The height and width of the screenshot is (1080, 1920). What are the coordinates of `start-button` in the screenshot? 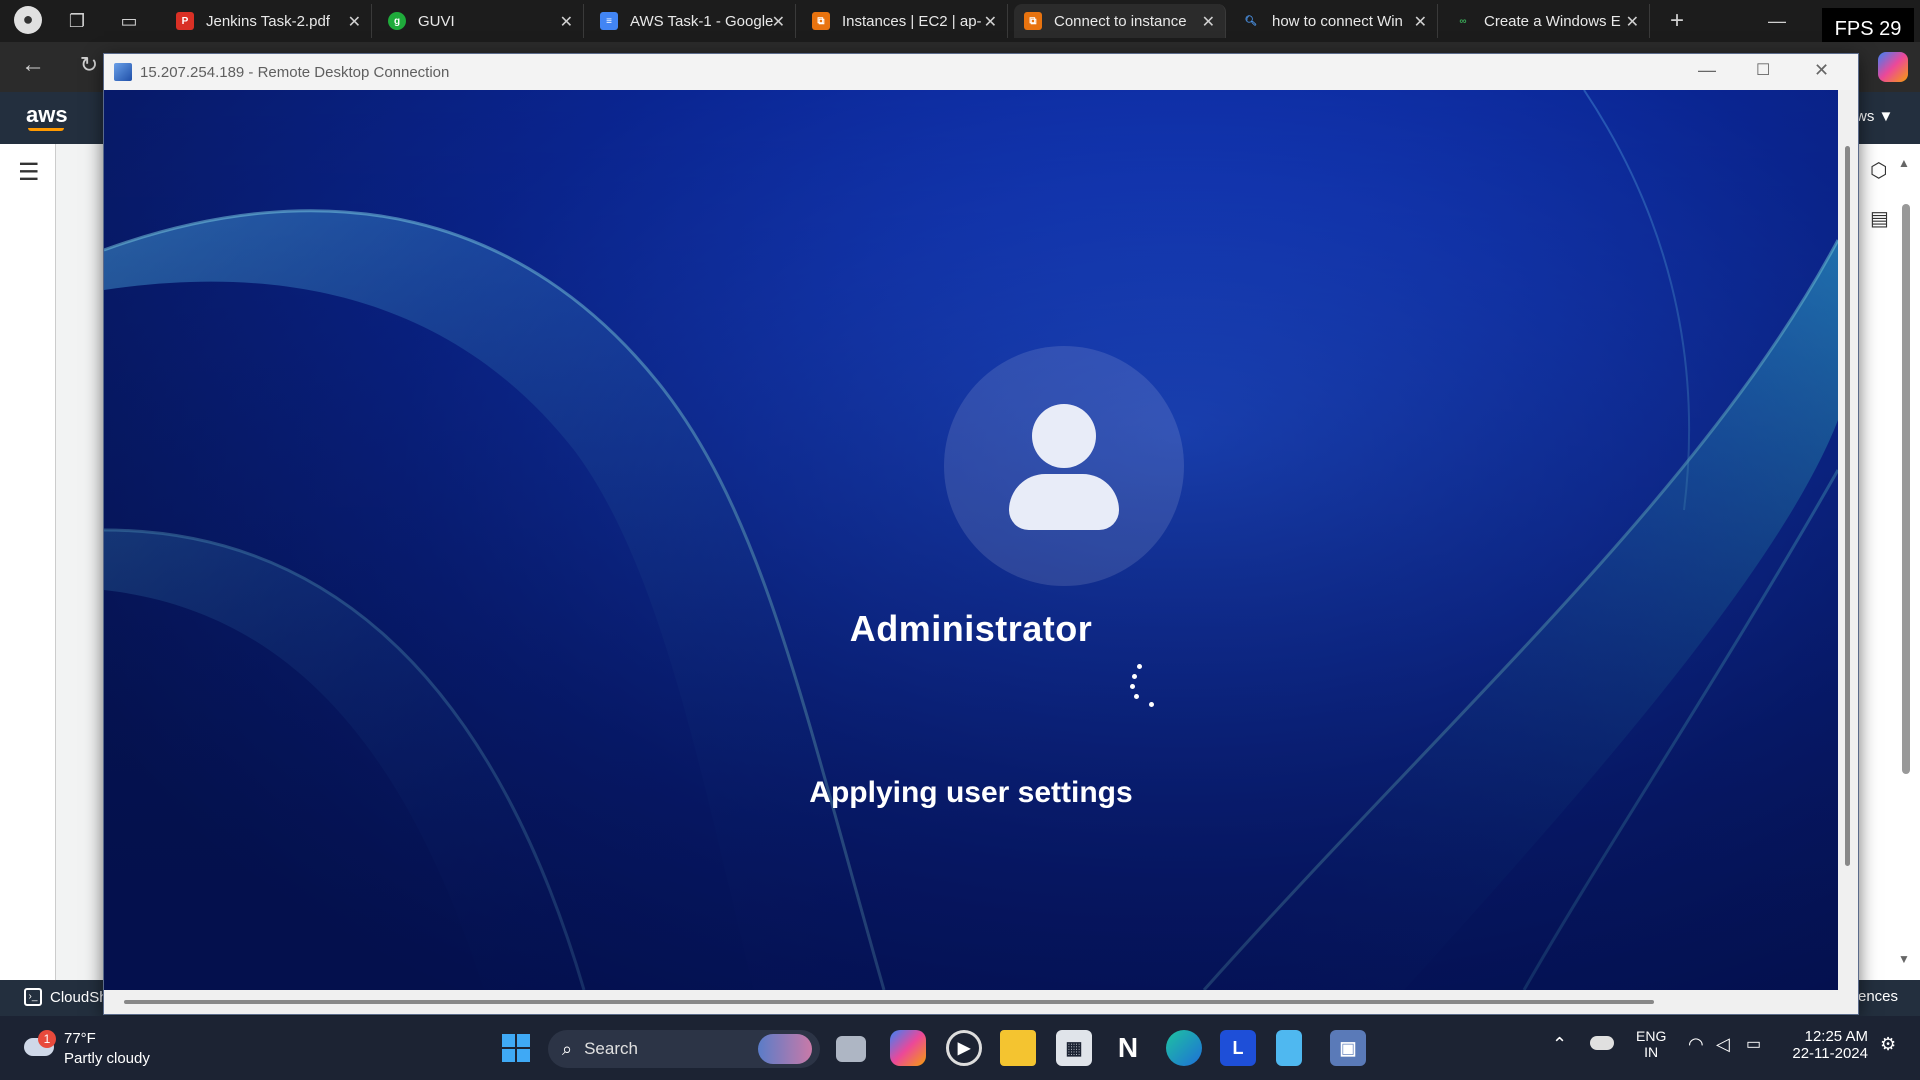 It's located at (516, 1048).